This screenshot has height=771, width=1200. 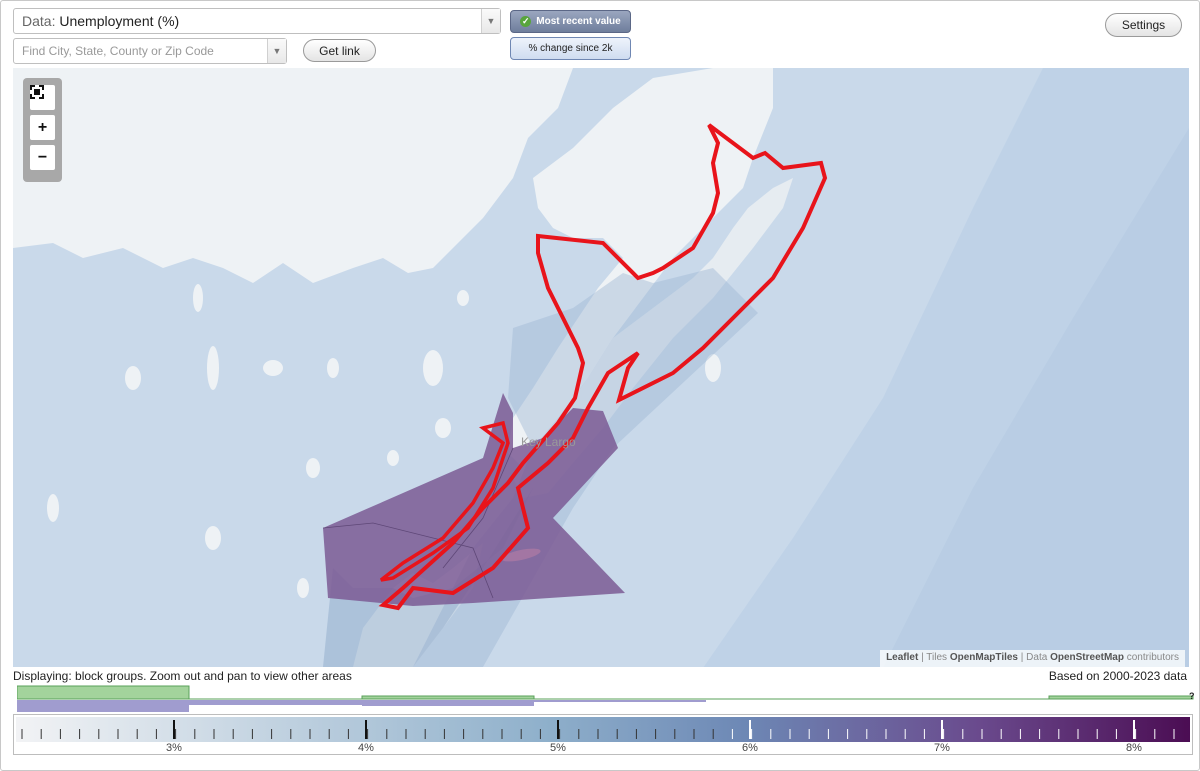 What do you see at coordinates (548, 442) in the screenshot?
I see `place-label: Key Largo` at bounding box center [548, 442].